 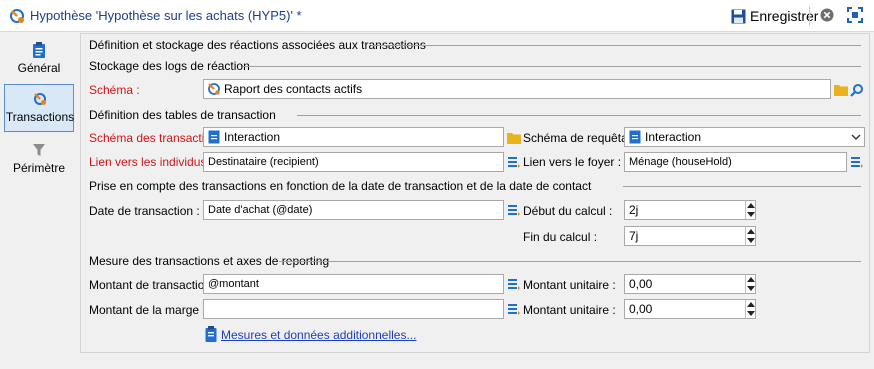 I want to click on margin-field, so click(x=353, y=309).